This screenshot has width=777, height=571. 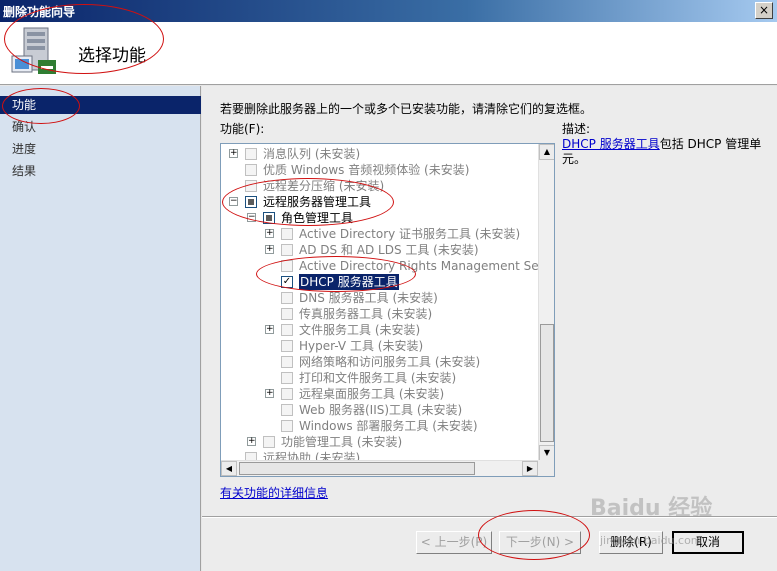 I want to click on scroll-down-icon: ▼, so click(x=546, y=453).